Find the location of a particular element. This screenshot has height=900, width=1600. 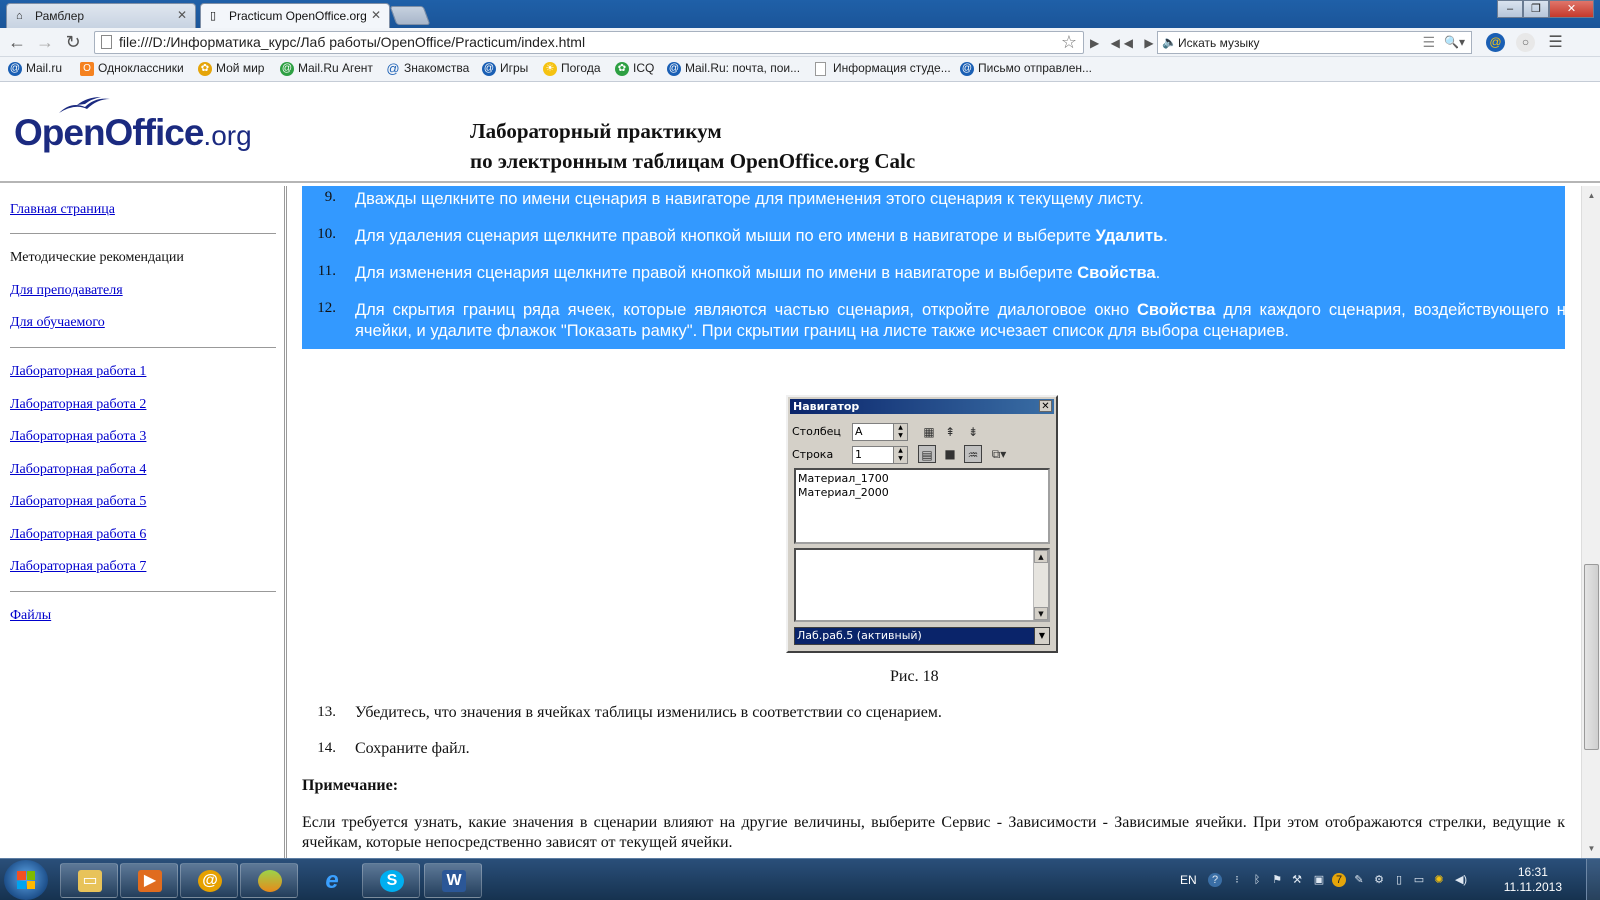

menu-icon: ☰ is located at coordinates (1428, 42).